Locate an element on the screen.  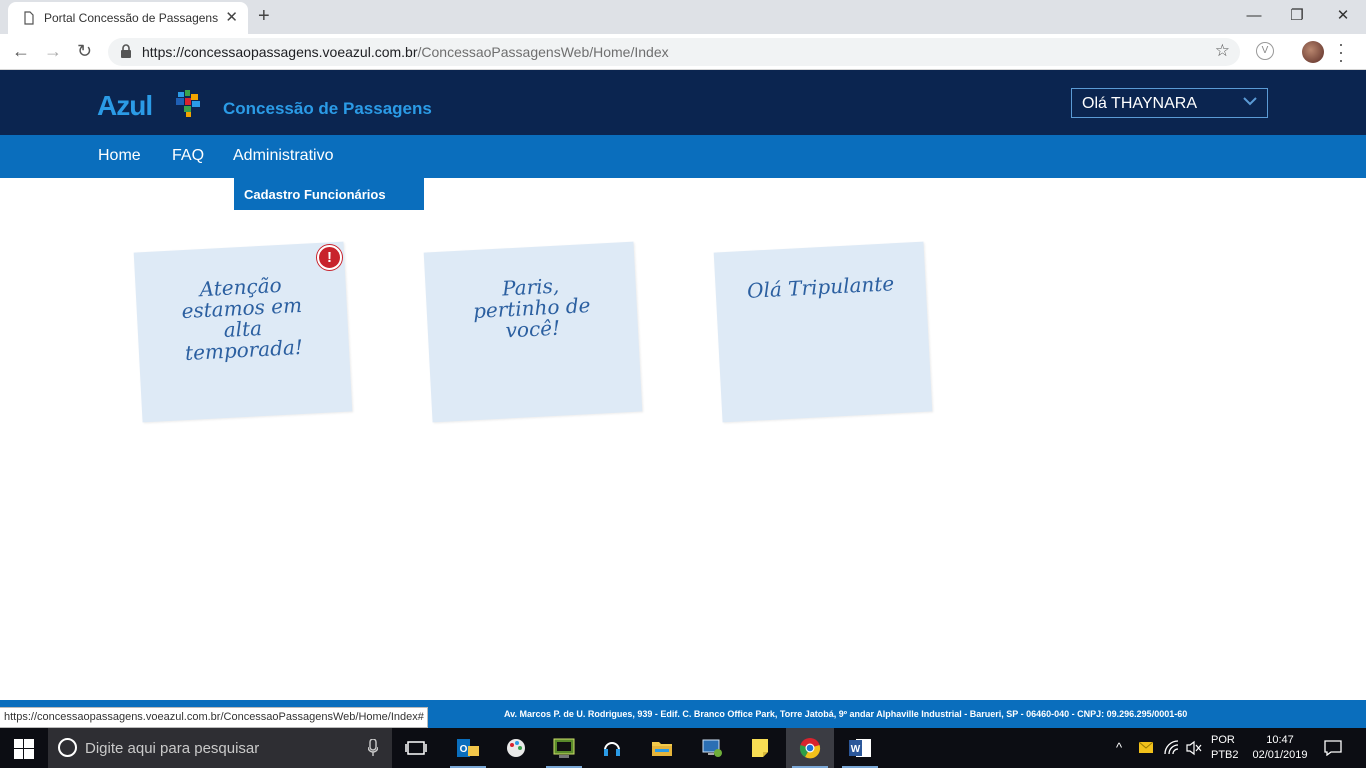
note-ola-tripulante: Olá Tripulante is located at coordinates (823, 332).